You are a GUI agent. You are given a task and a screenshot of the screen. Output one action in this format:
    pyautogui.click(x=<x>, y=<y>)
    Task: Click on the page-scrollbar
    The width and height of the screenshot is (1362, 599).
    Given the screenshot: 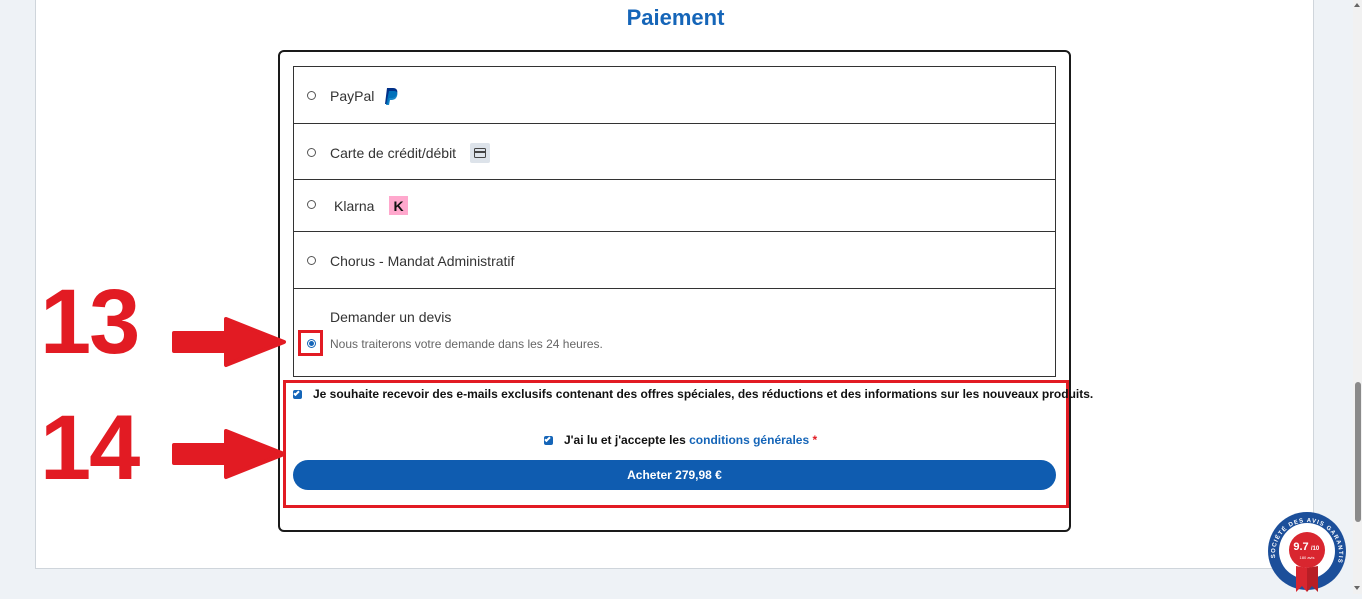 What is the action you would take?
    pyautogui.click(x=1357, y=297)
    